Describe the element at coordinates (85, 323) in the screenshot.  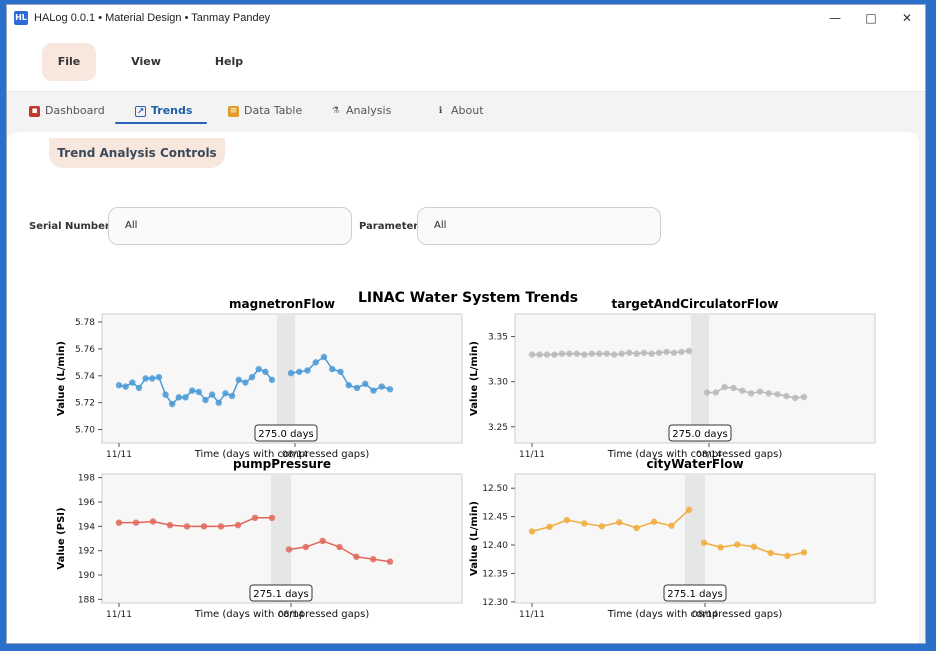
I see `y-tick-label: 5.78` at that location.